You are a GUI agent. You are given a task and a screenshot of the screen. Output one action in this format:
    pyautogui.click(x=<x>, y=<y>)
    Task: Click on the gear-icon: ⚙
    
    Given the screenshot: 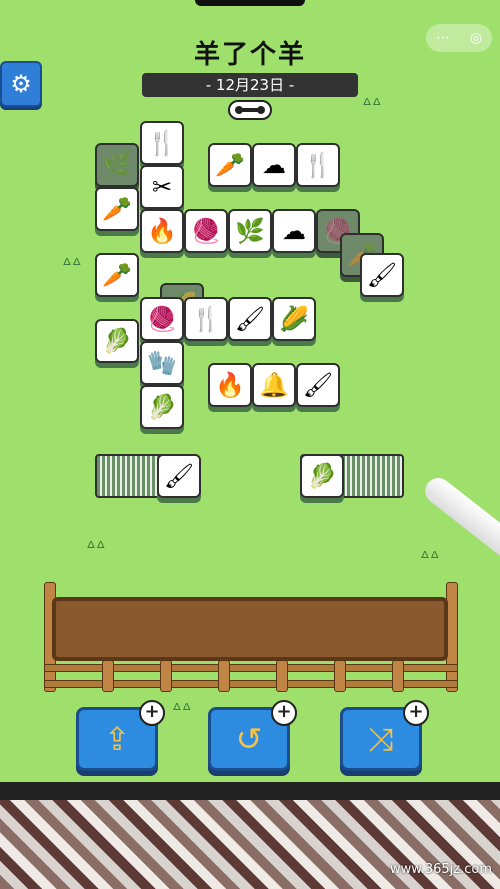 What is the action you would take?
    pyautogui.click(x=21, y=84)
    